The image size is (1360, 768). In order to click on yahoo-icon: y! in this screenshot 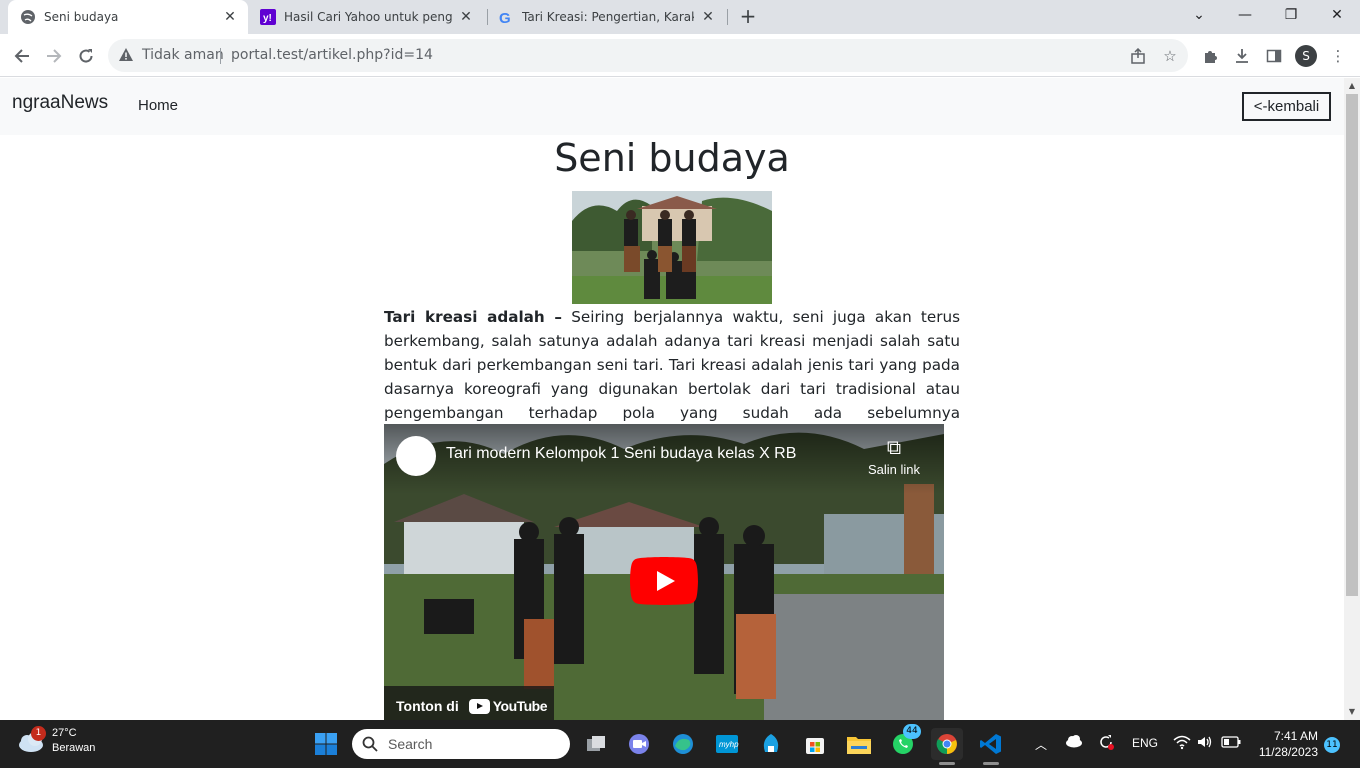, I will do `click(268, 17)`.